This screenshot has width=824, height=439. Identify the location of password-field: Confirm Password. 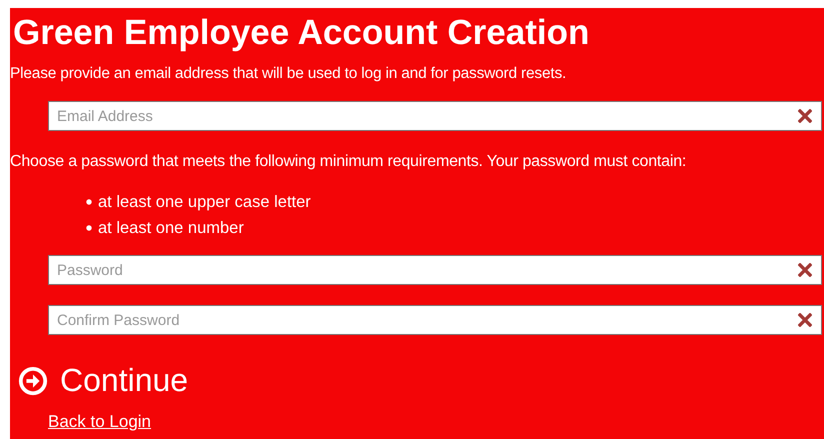
(435, 320).